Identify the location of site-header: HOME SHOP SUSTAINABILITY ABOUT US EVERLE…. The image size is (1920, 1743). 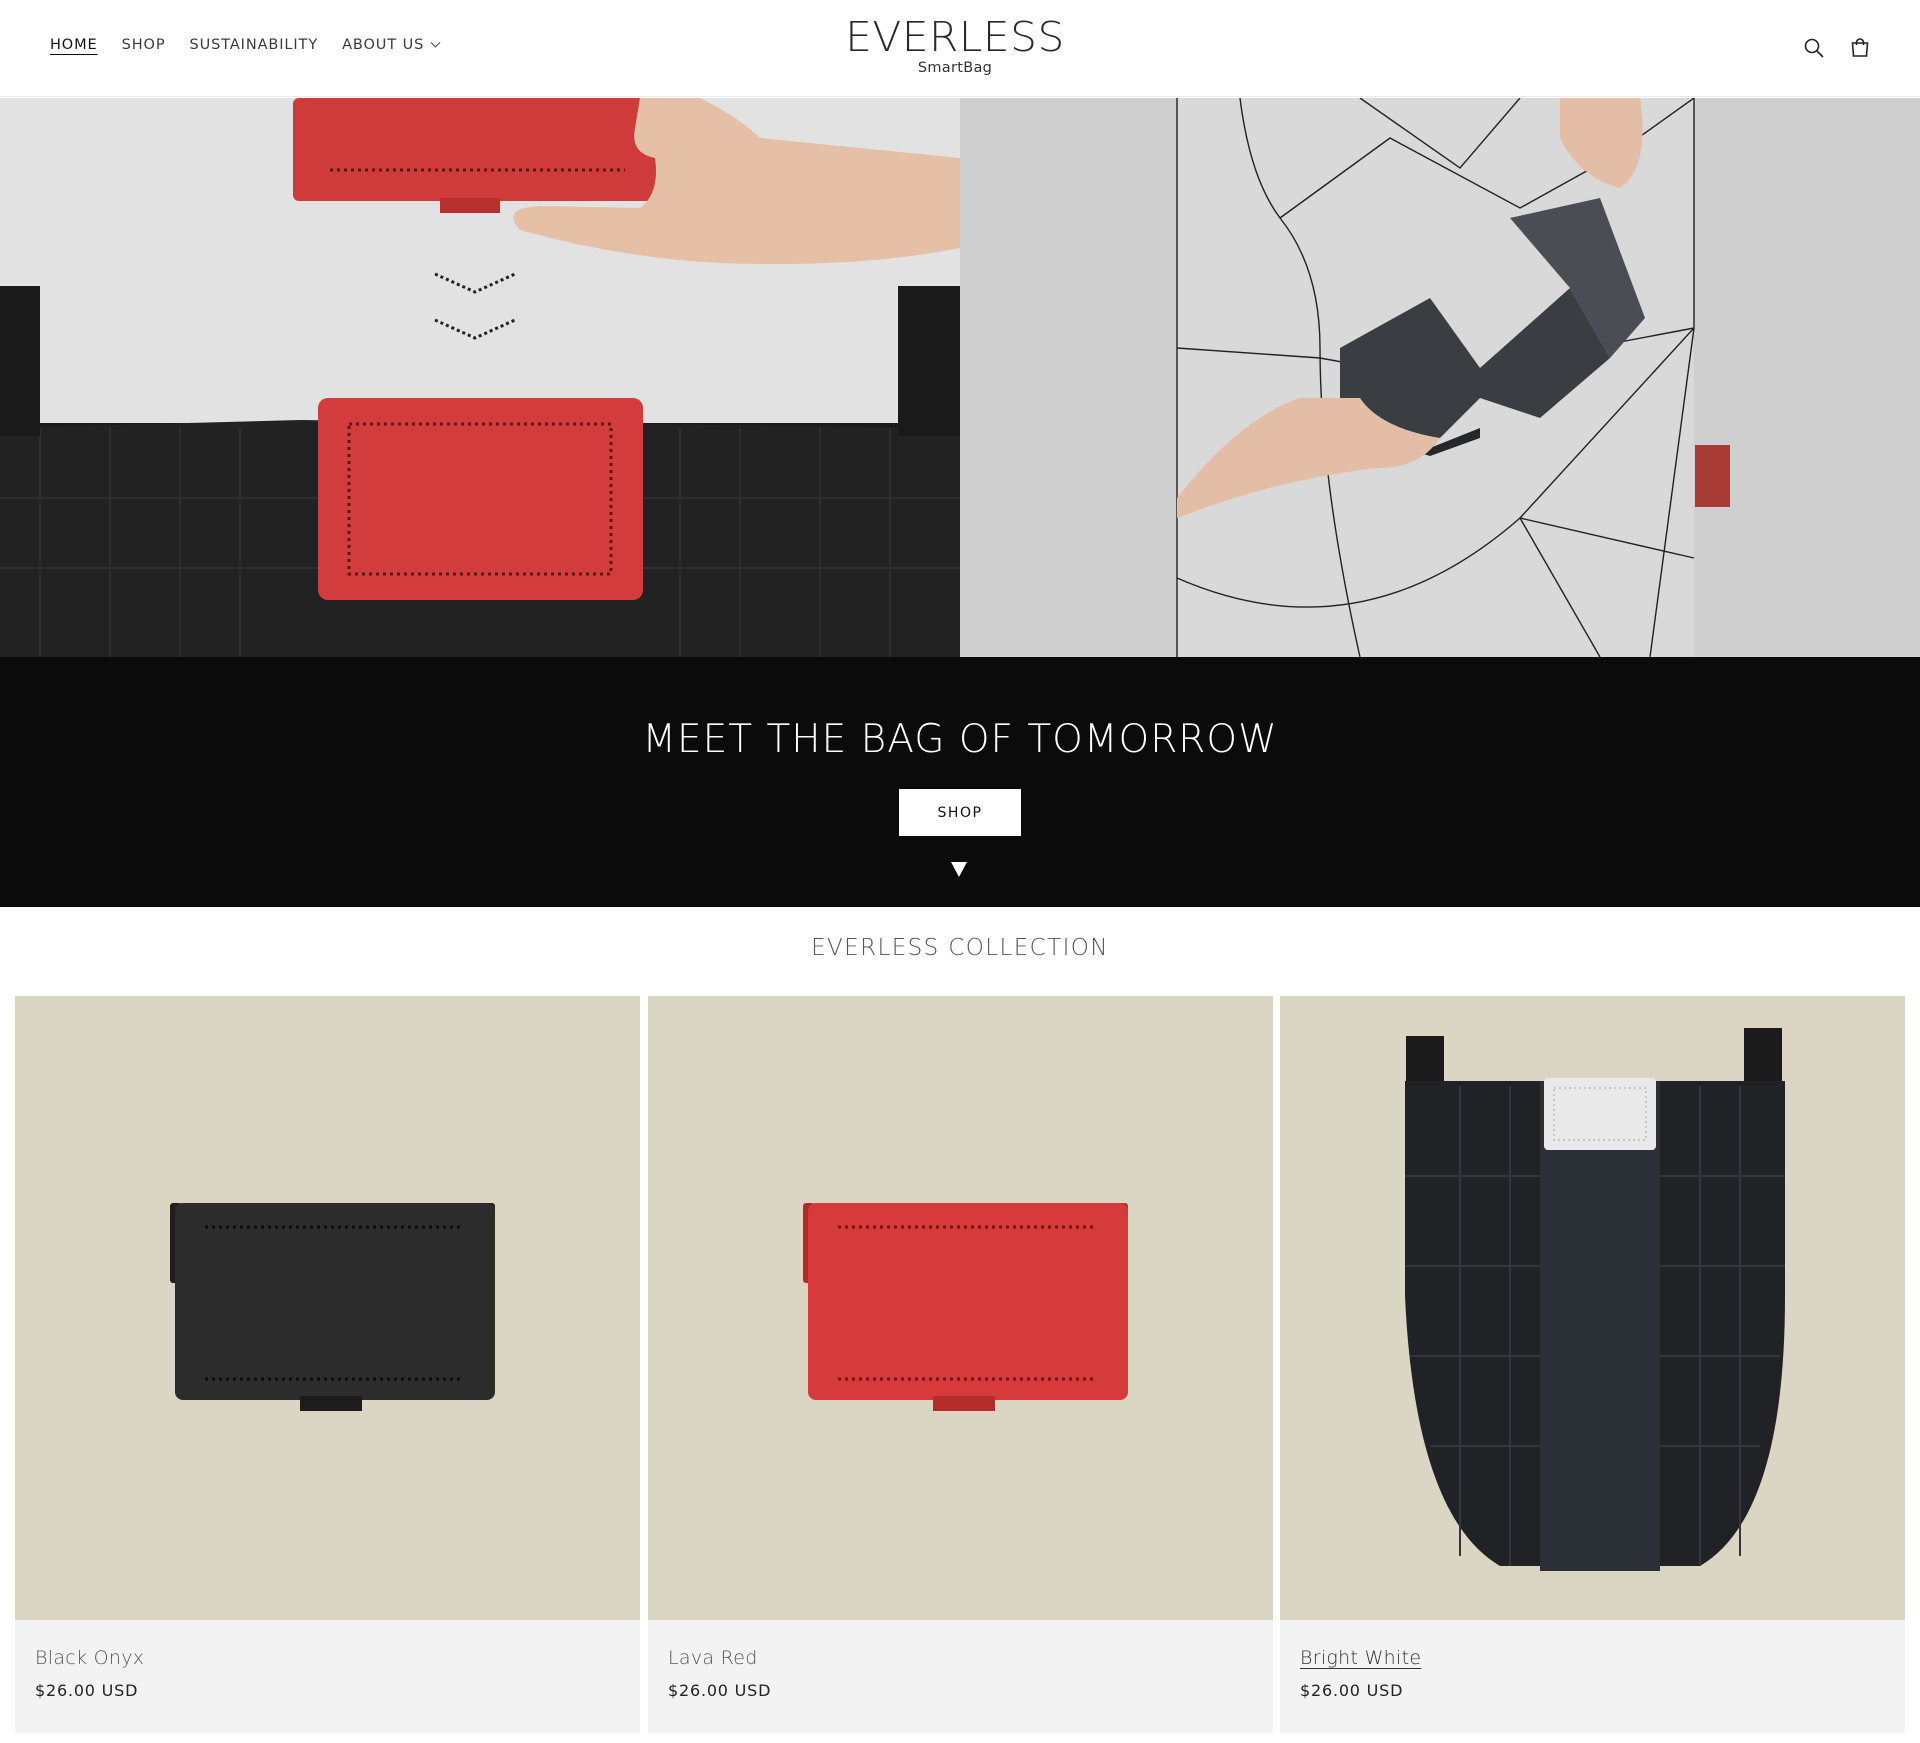
(960, 48).